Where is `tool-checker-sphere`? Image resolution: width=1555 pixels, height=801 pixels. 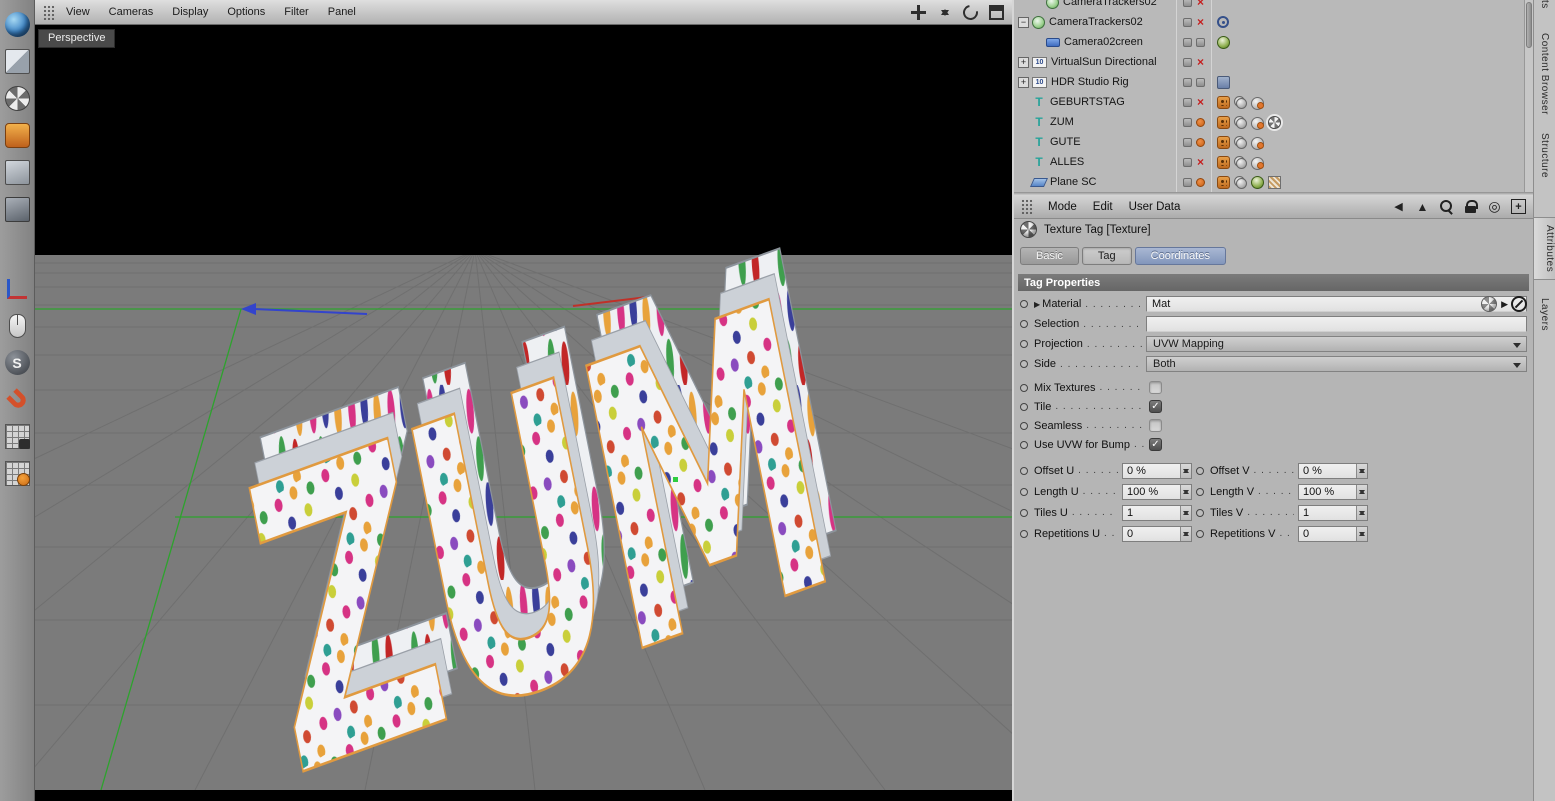 tool-checker-sphere is located at coordinates (17, 98).